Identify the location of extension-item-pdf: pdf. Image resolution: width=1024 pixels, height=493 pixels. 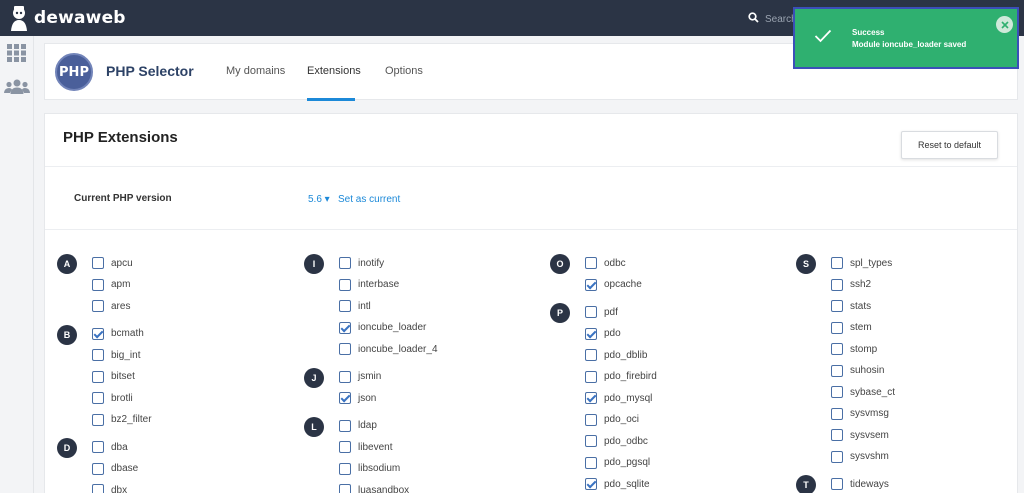
(601, 312).